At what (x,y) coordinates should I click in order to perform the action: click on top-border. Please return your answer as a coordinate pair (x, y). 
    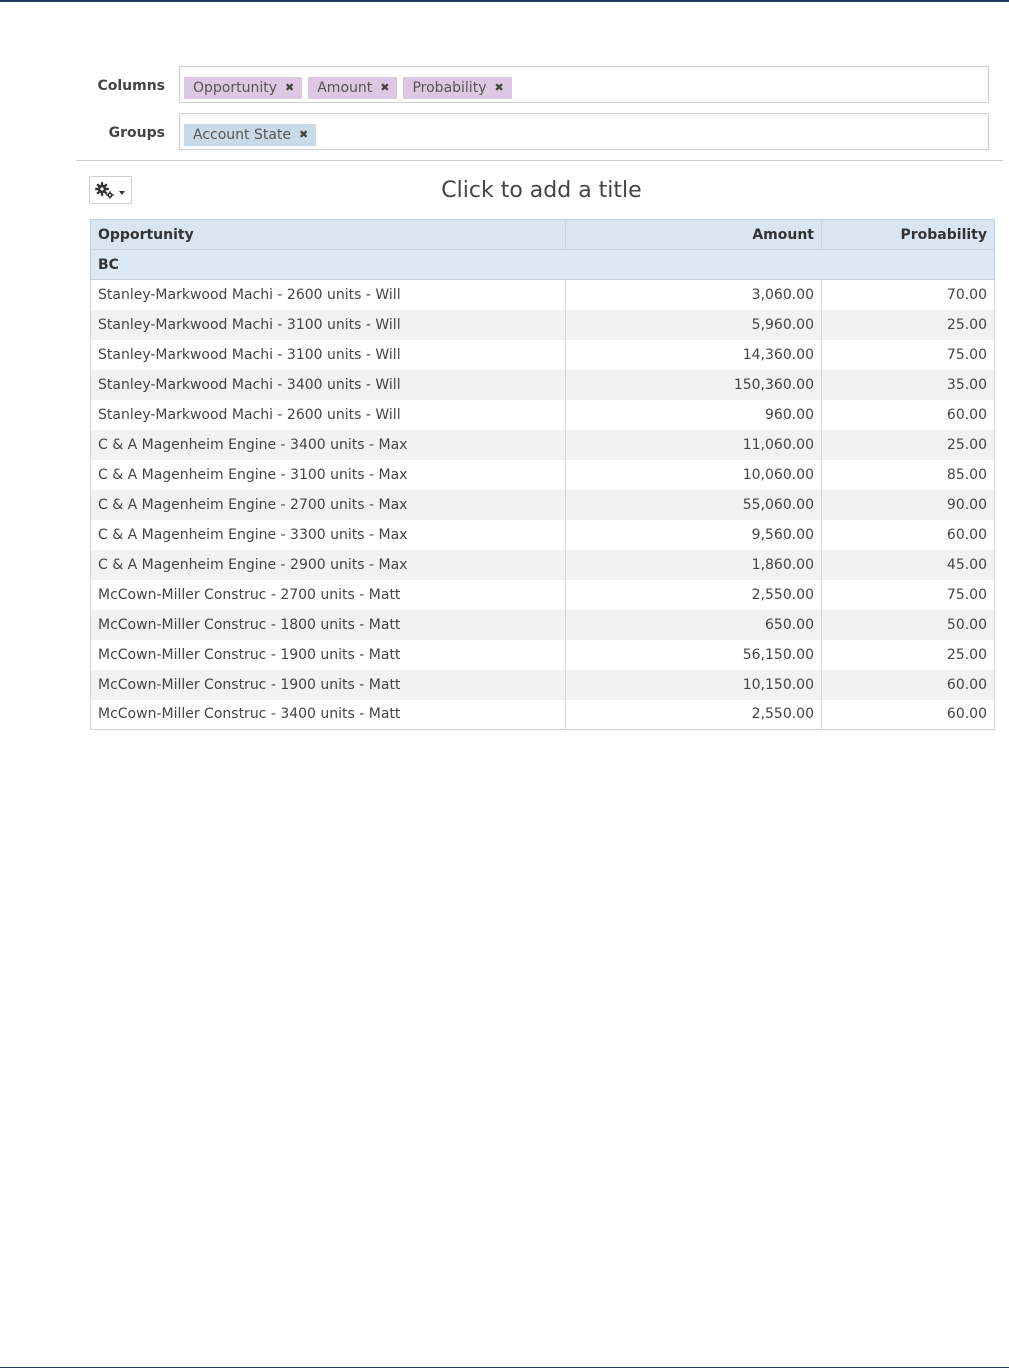
    Looking at the image, I should click on (504, 1).